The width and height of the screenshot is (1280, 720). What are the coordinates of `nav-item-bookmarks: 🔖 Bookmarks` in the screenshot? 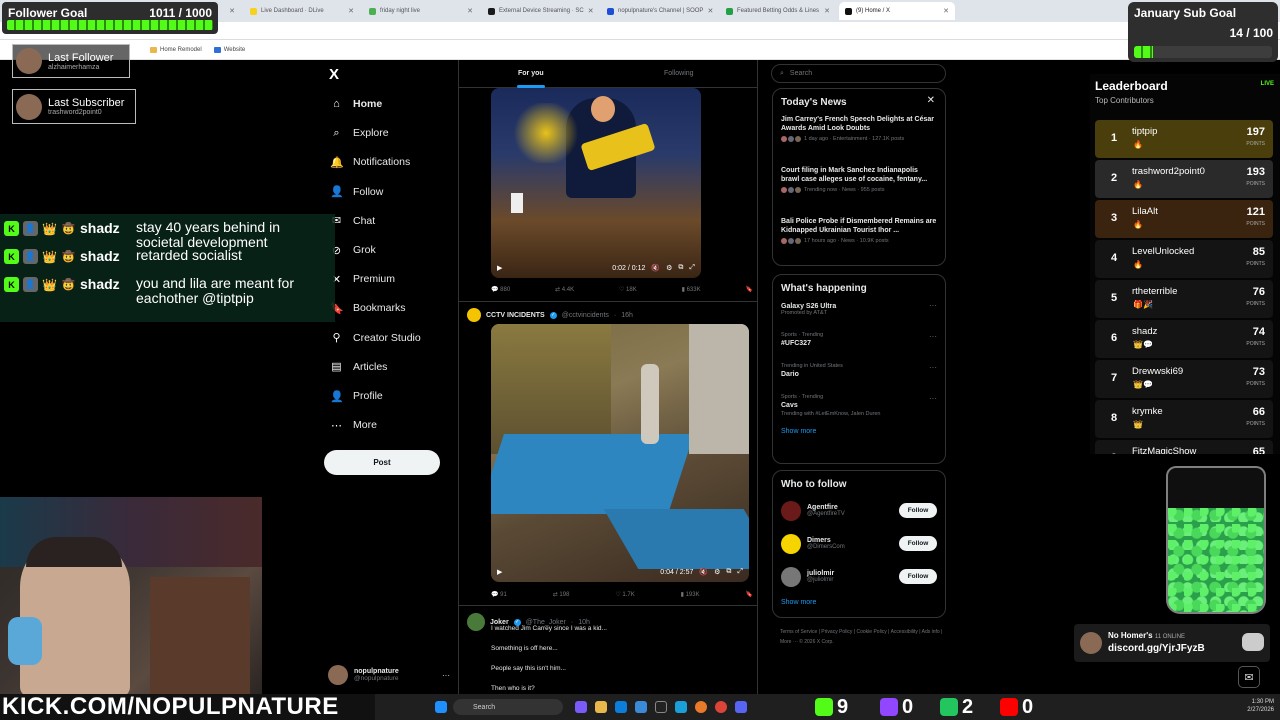 It's located at (368, 308).